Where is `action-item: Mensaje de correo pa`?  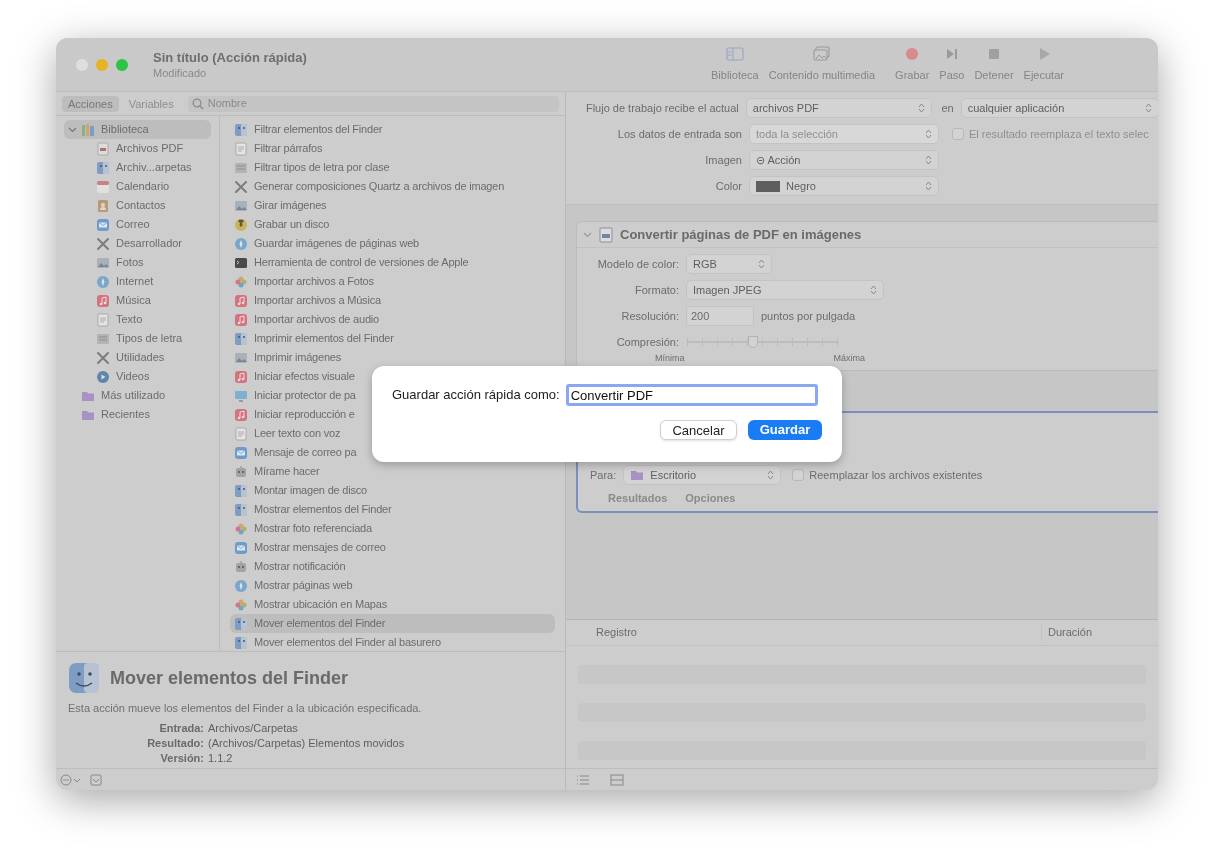 action-item: Mensaje de correo pa is located at coordinates (392, 452).